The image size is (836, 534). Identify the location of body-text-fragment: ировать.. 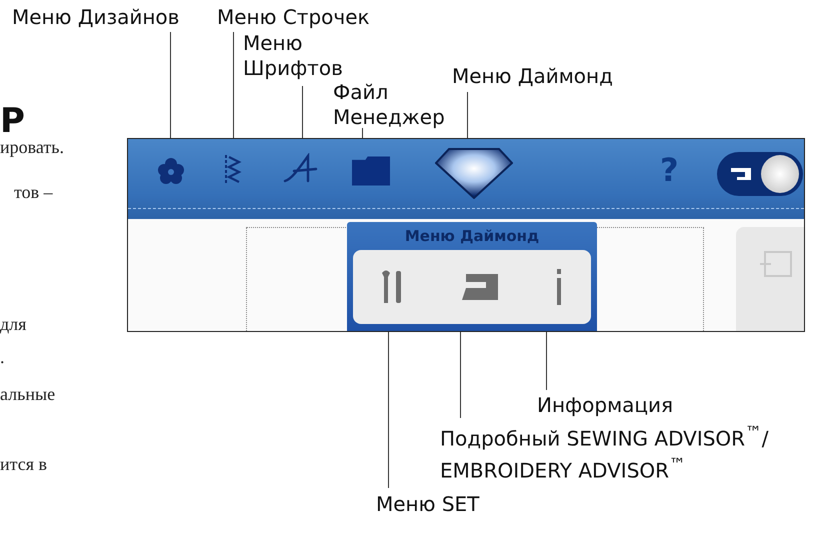
(32, 147).